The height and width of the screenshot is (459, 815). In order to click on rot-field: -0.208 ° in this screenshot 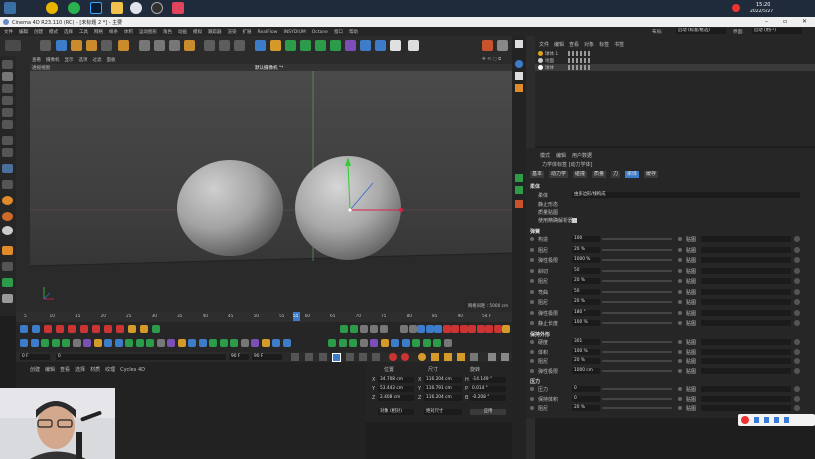, I will do `click(488, 398)`.